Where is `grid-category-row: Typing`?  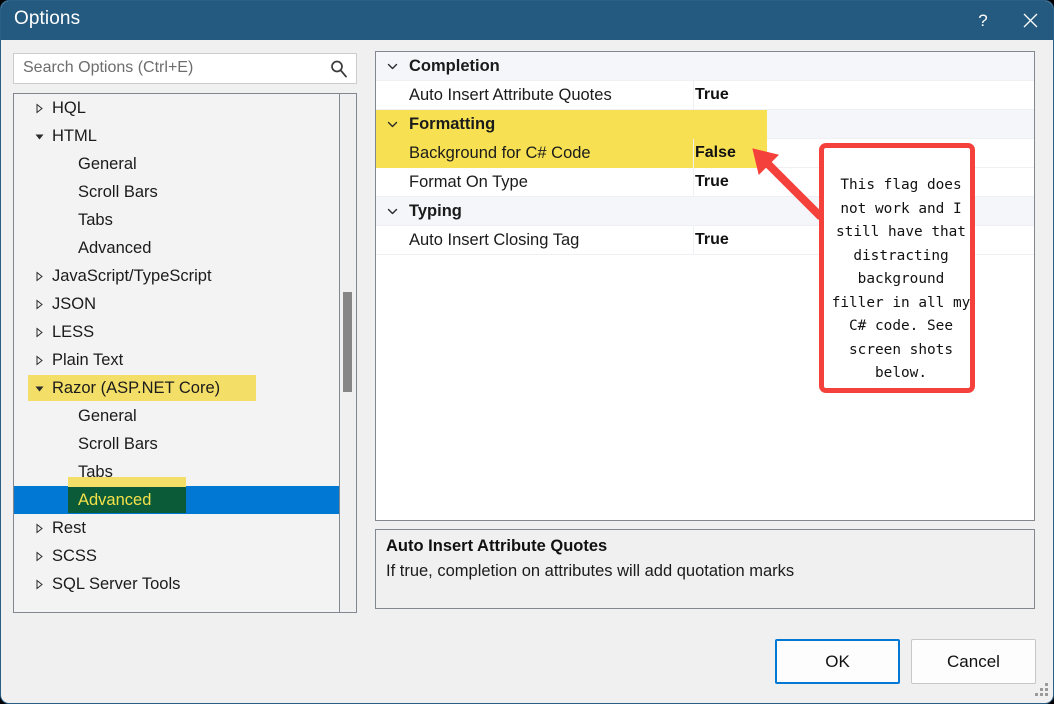
grid-category-row: Typing is located at coordinates (705, 211).